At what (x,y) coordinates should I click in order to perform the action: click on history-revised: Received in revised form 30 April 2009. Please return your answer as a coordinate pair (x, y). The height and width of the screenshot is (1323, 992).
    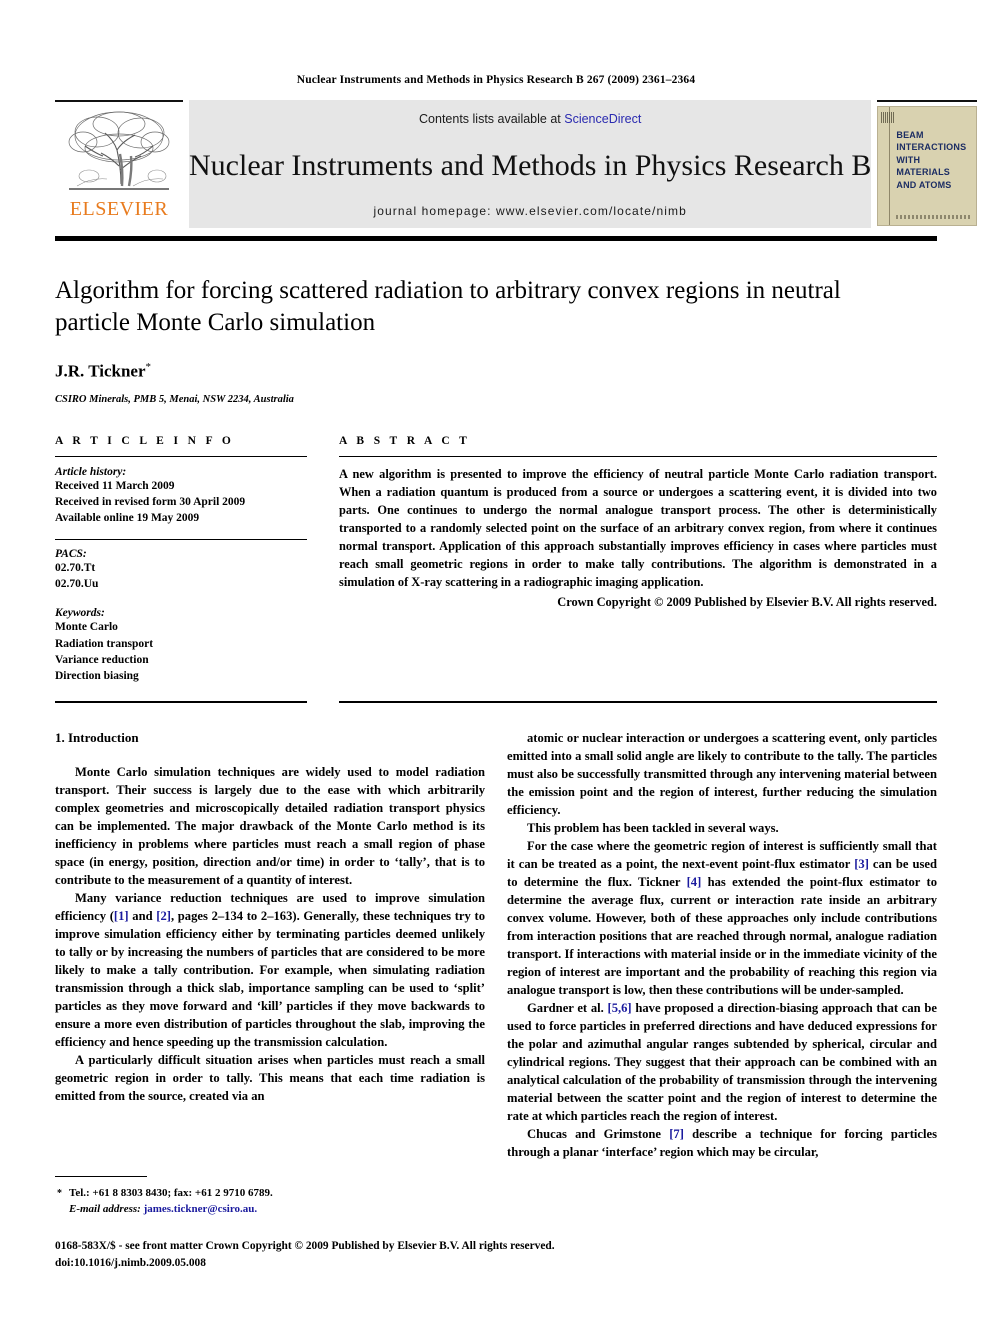
    Looking at the image, I should click on (150, 501).